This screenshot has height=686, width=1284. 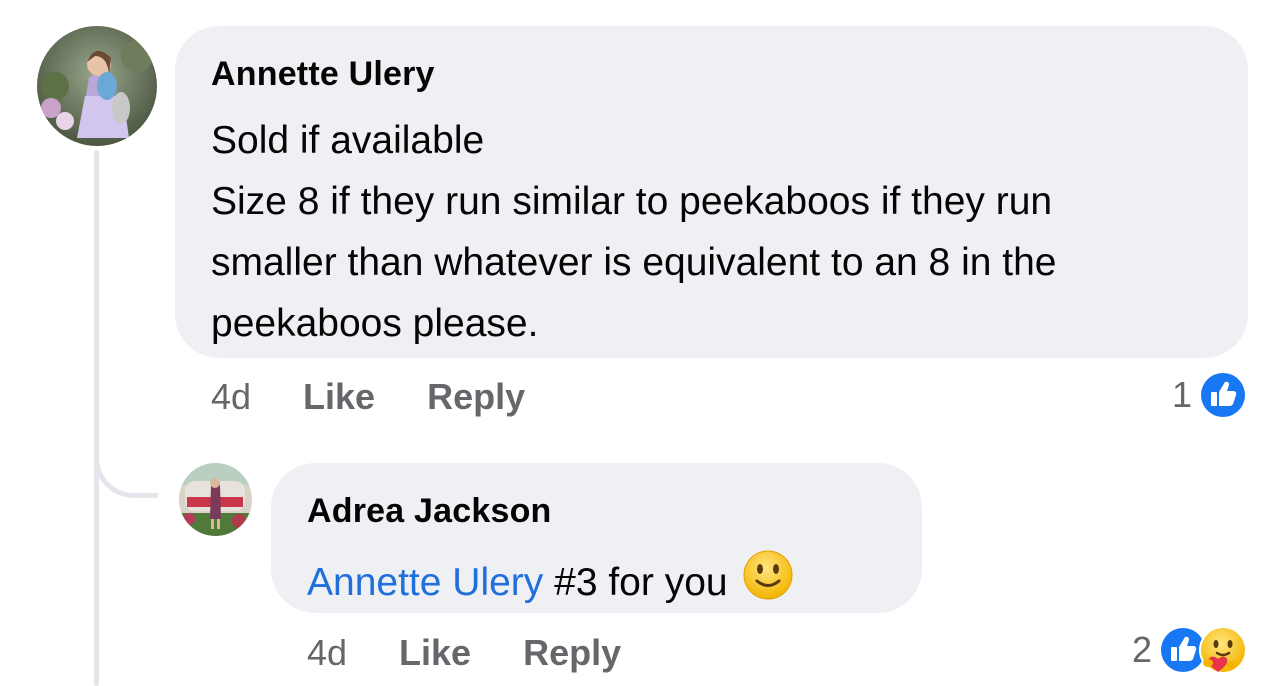 What do you see at coordinates (1190, 650) in the screenshot?
I see `reaction-summary: 2` at bounding box center [1190, 650].